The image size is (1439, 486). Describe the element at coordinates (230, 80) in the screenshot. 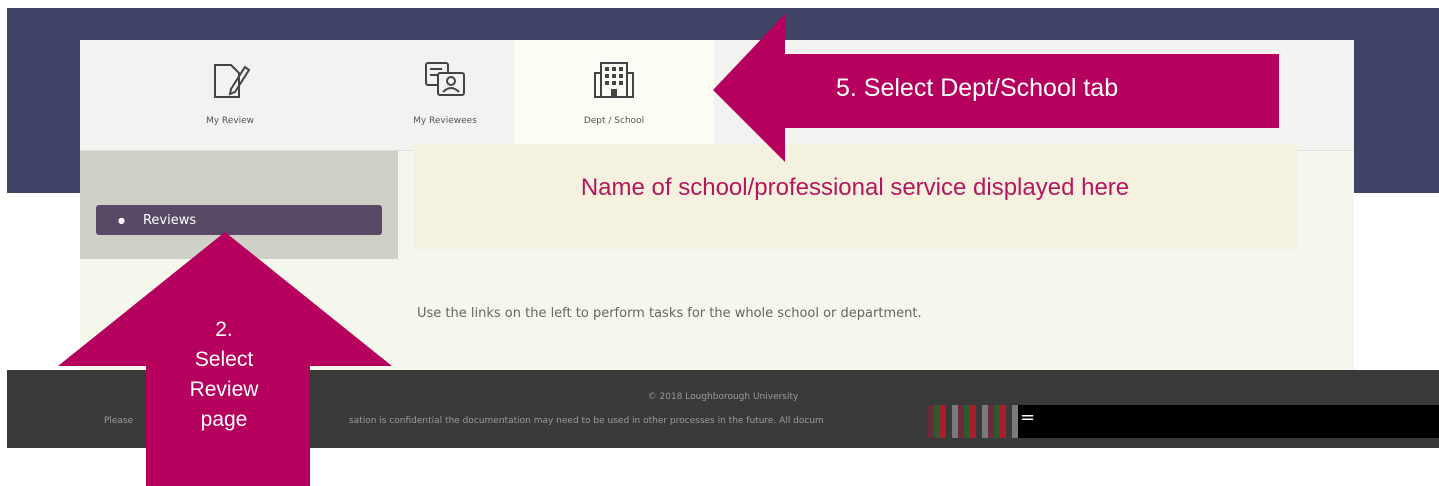

I see `edit-document-icon` at that location.